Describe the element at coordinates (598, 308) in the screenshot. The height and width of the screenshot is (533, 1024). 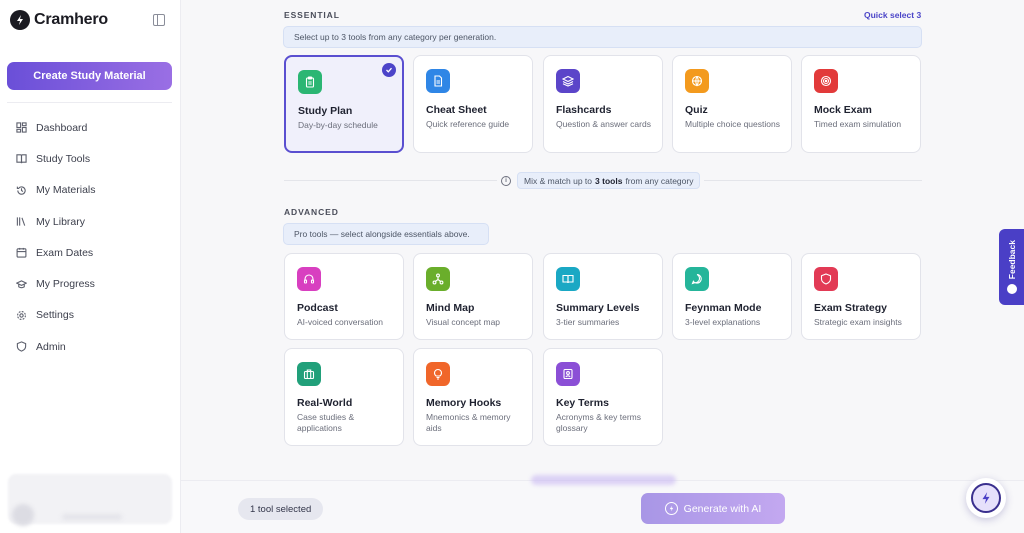
I see `card-title: Summary Levels` at that location.